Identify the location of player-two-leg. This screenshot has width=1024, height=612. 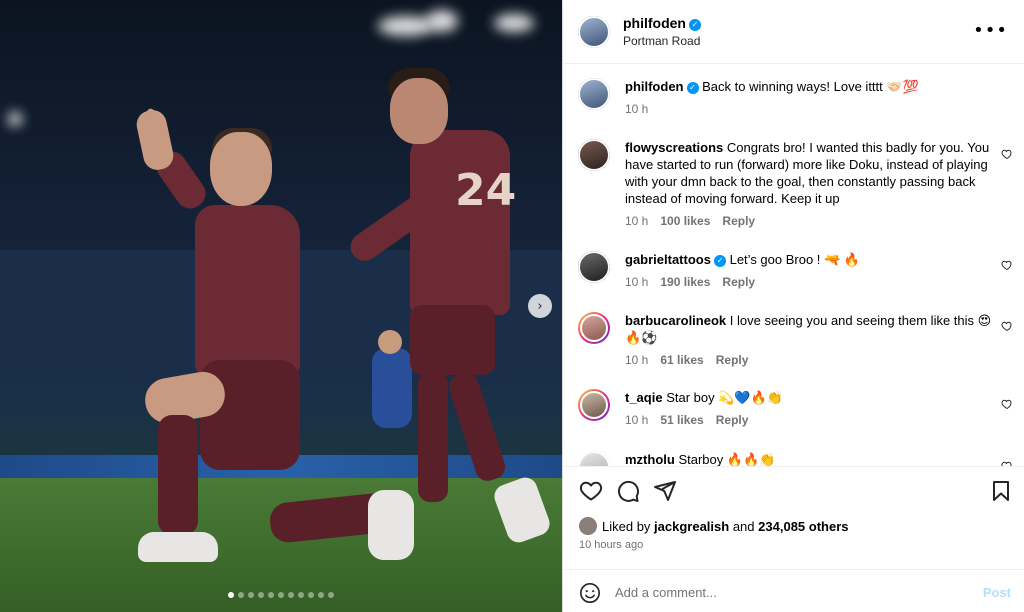
(433, 437).